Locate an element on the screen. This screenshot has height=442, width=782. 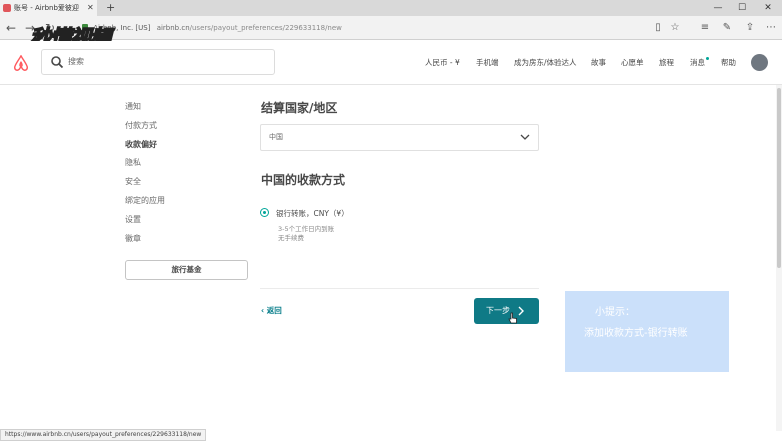
country-heading: 结算国家/地区 is located at coordinates (299, 108).